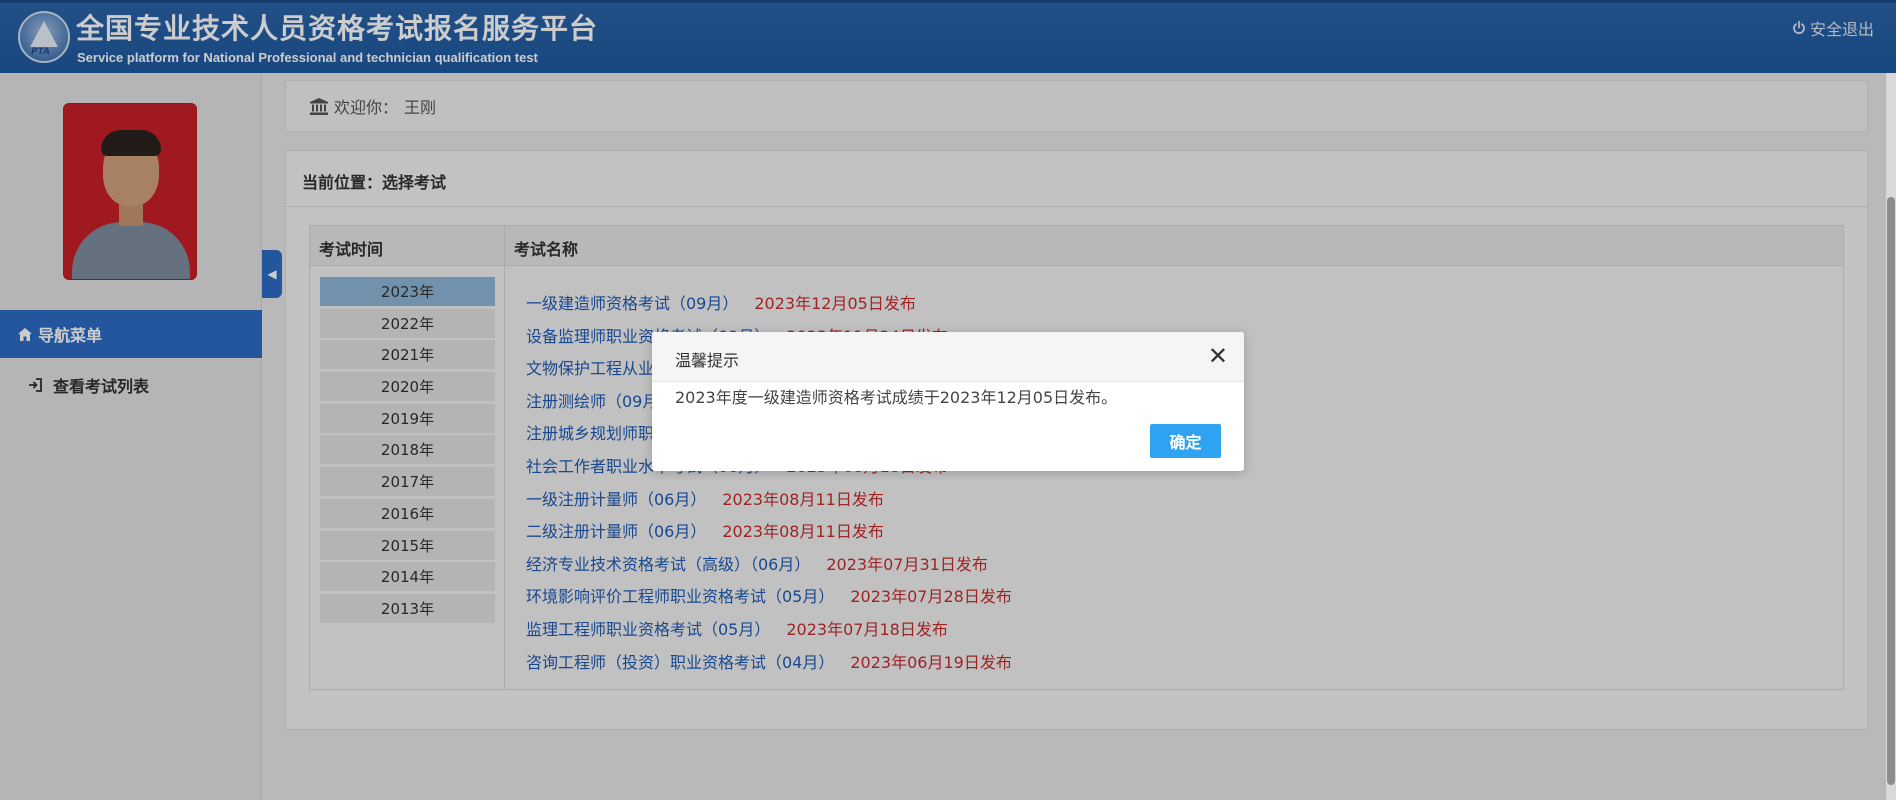 The image size is (1896, 800). I want to click on scrollbar, so click(1891, 436).